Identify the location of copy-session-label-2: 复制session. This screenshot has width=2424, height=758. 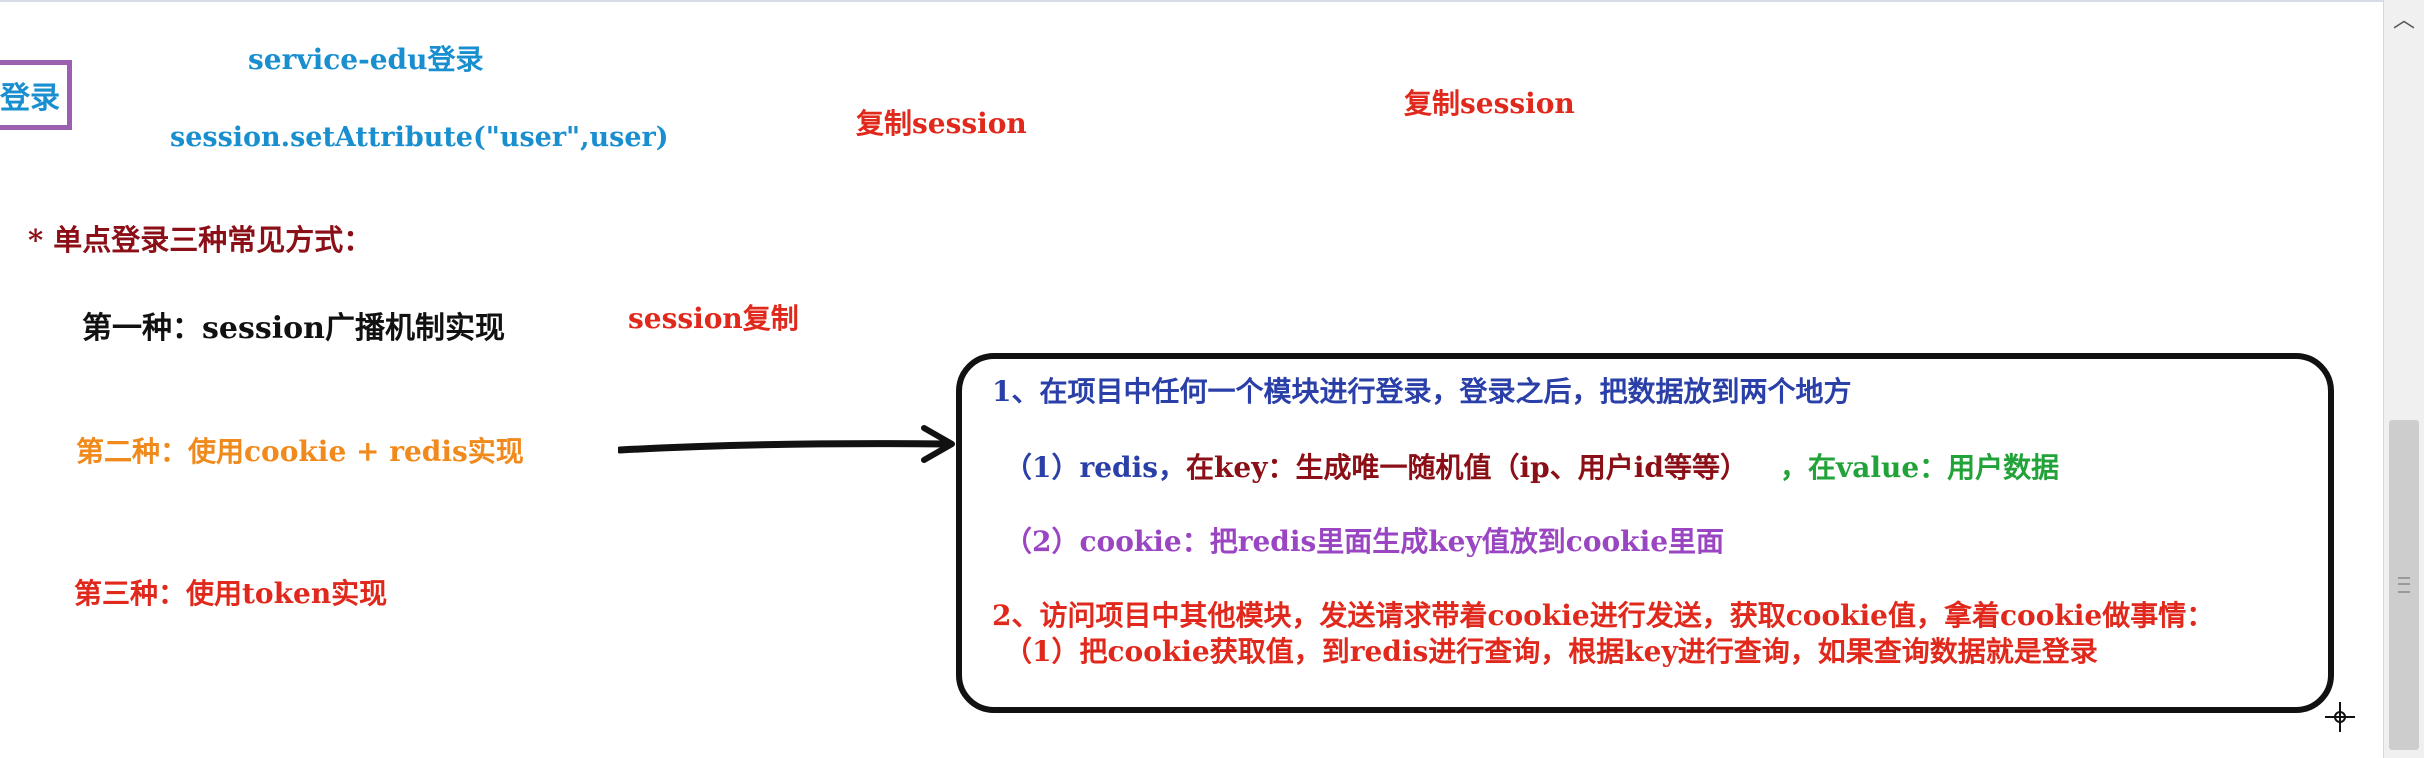
(1489, 103).